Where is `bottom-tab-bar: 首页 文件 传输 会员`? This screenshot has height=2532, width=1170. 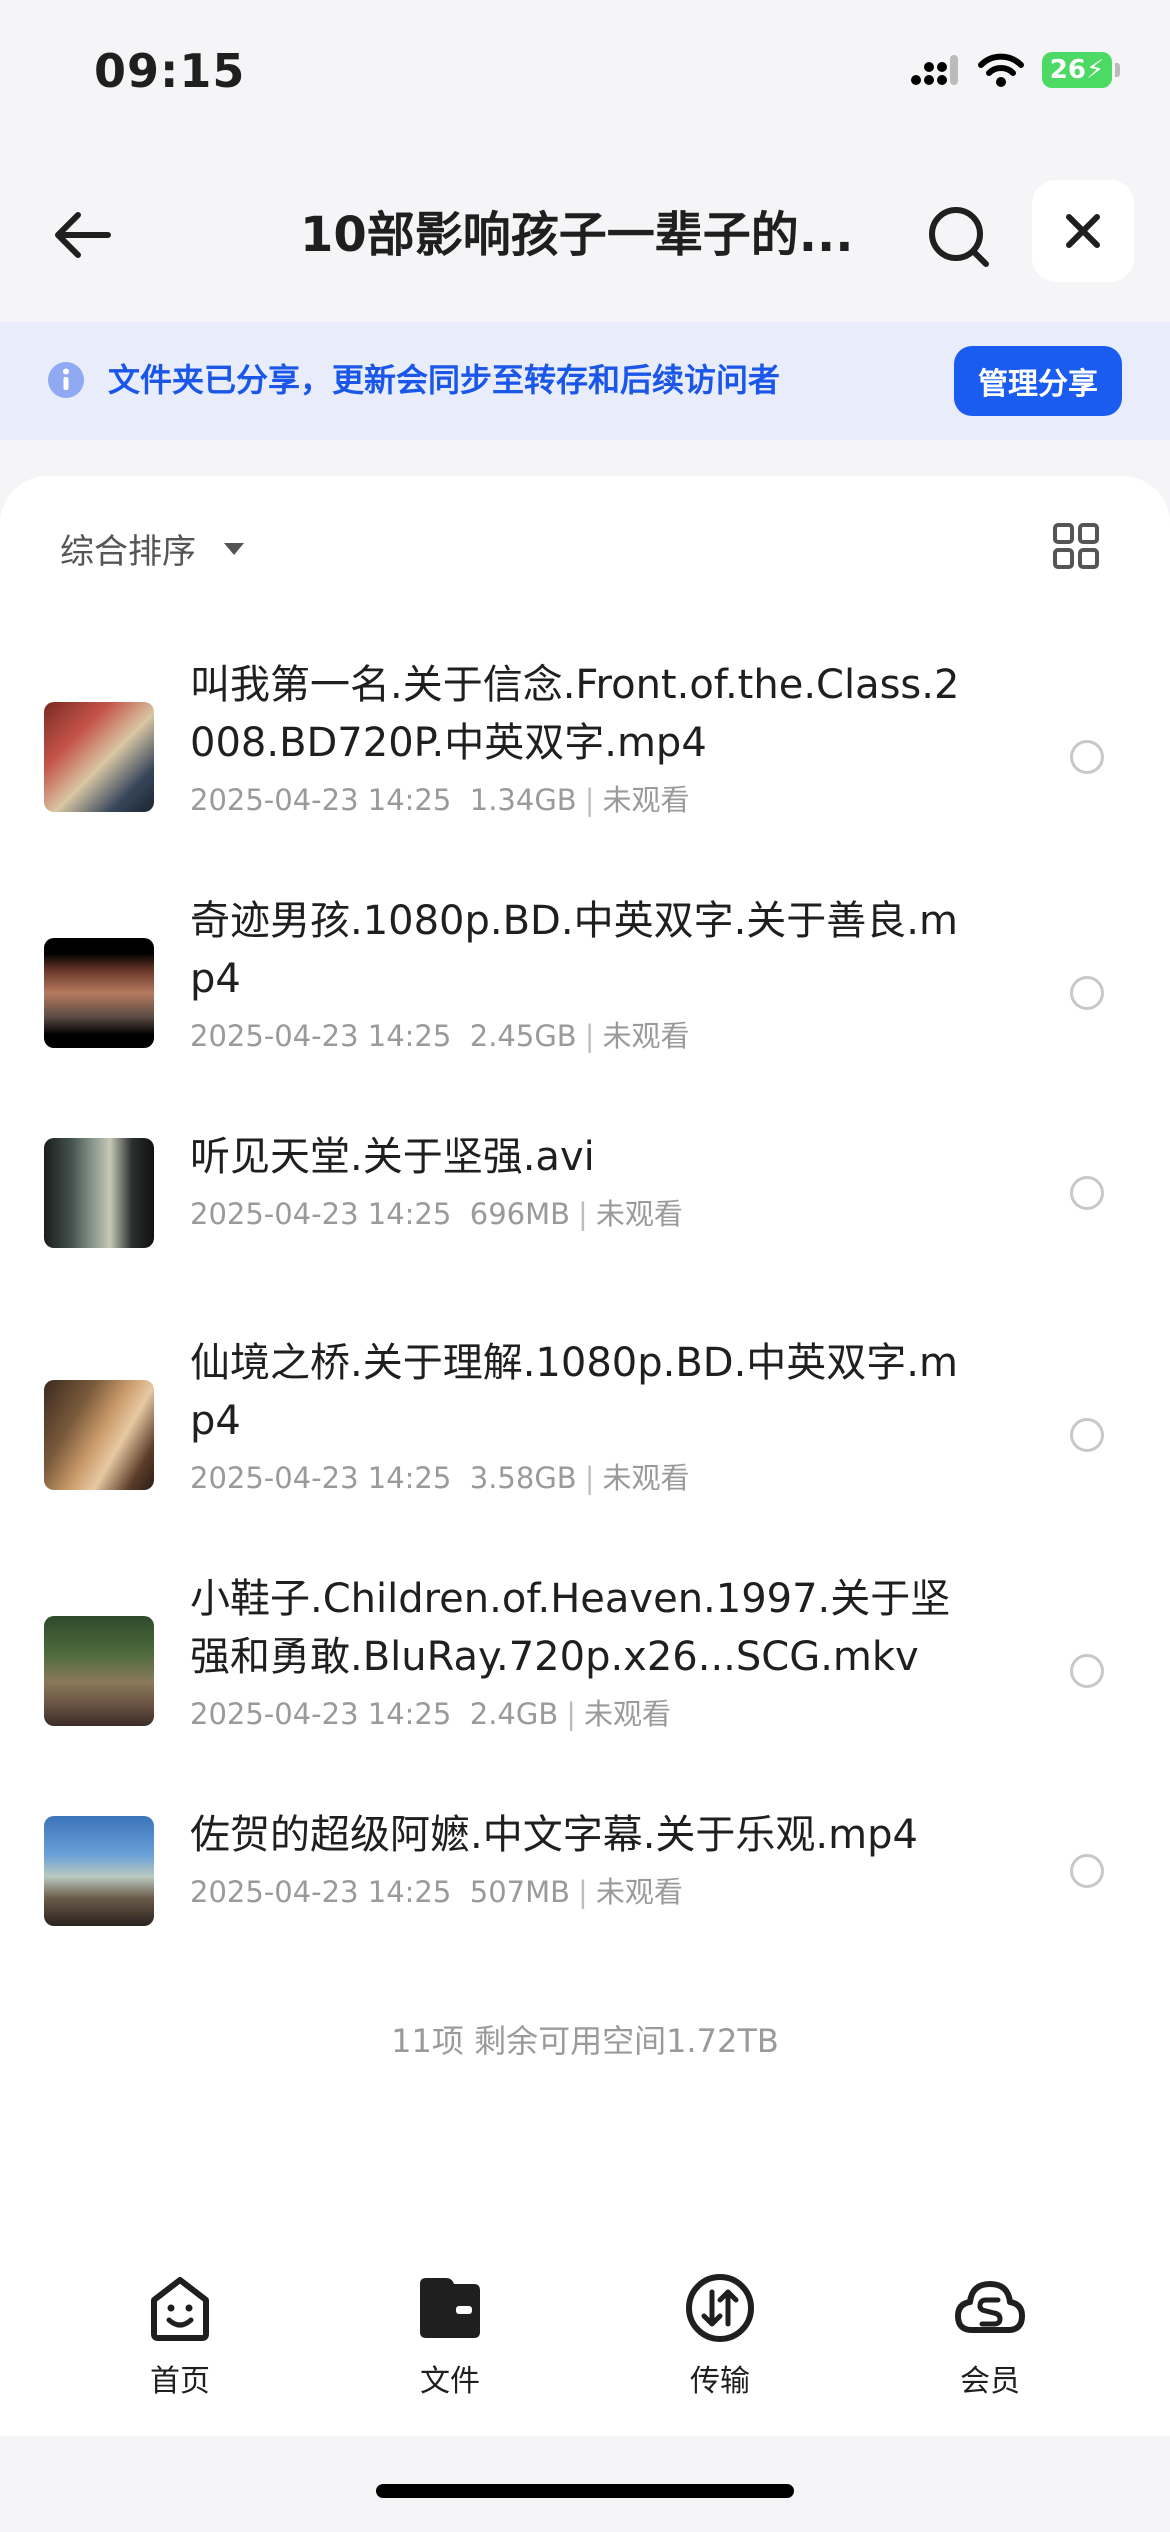
bottom-tab-bar: 首页 文件 传输 会员 is located at coordinates (585, 2345).